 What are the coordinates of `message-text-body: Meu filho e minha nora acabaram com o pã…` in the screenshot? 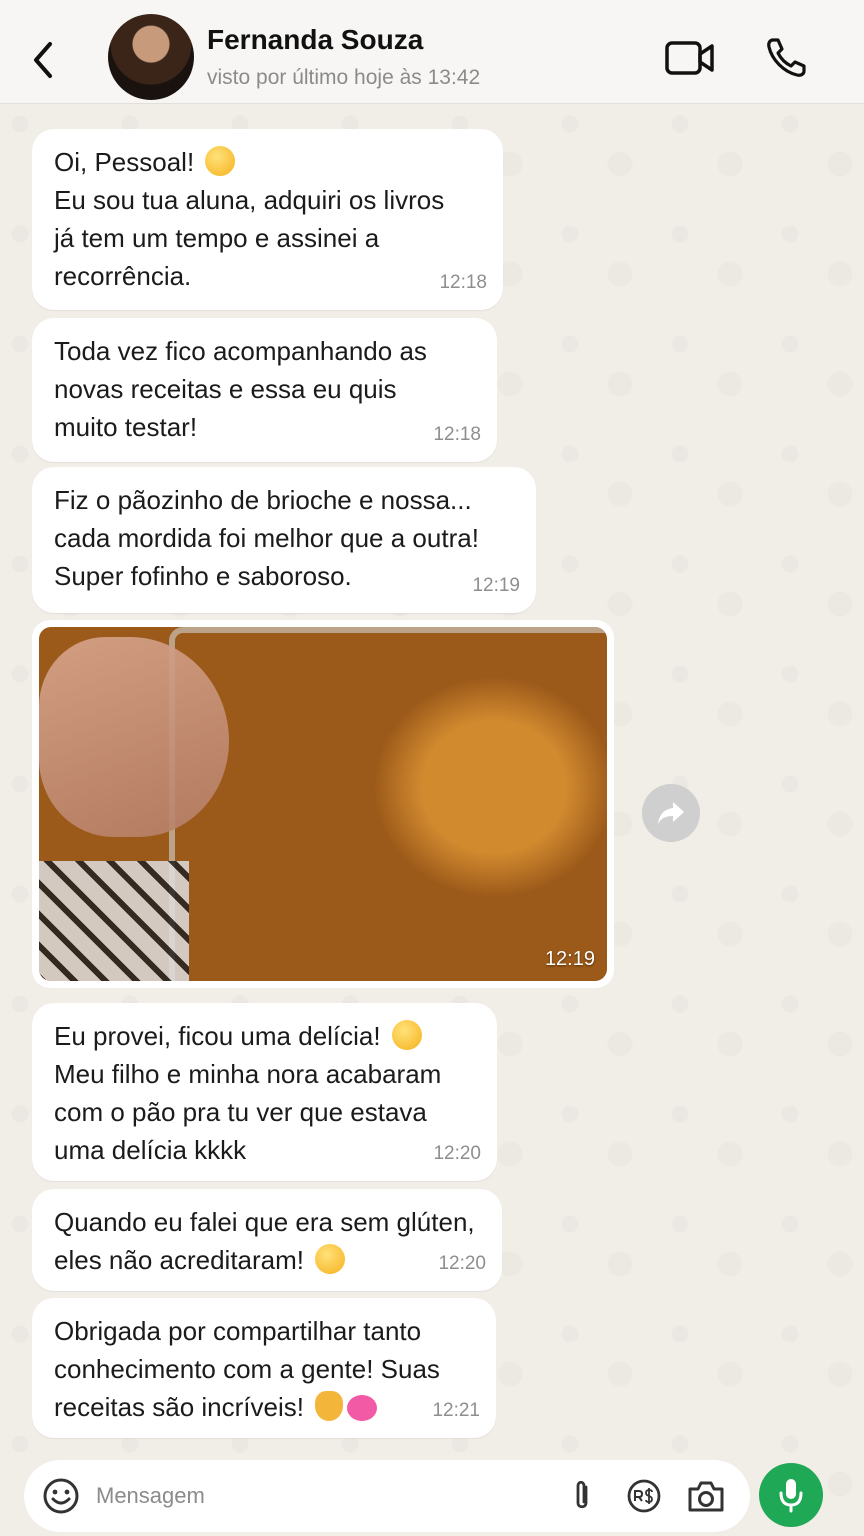 It's located at (248, 1112).